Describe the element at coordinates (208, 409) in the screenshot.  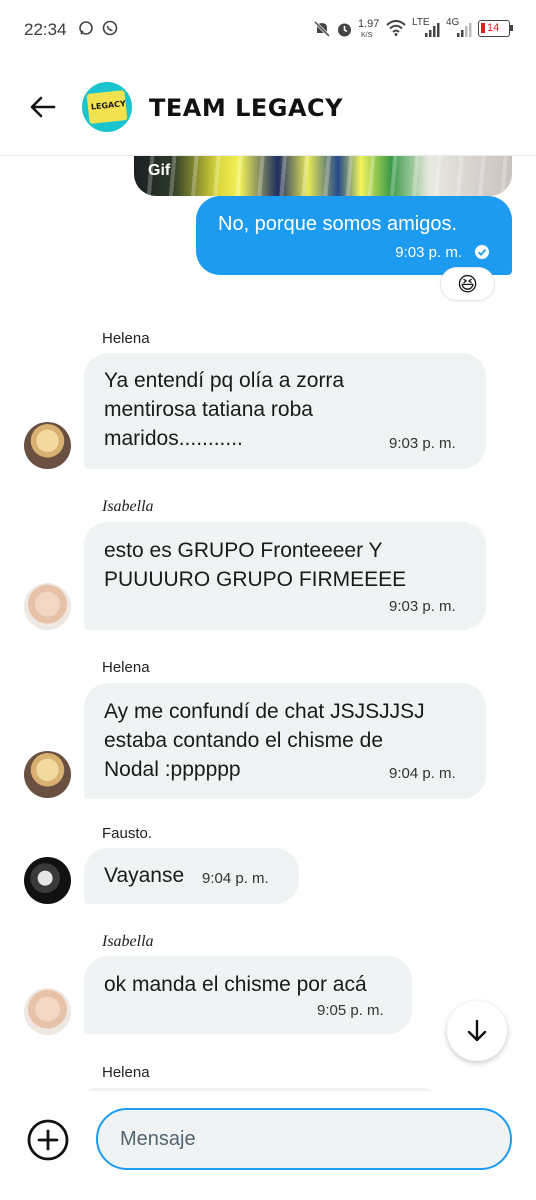
I see `message-line: mentirosa tatiana roba` at that location.